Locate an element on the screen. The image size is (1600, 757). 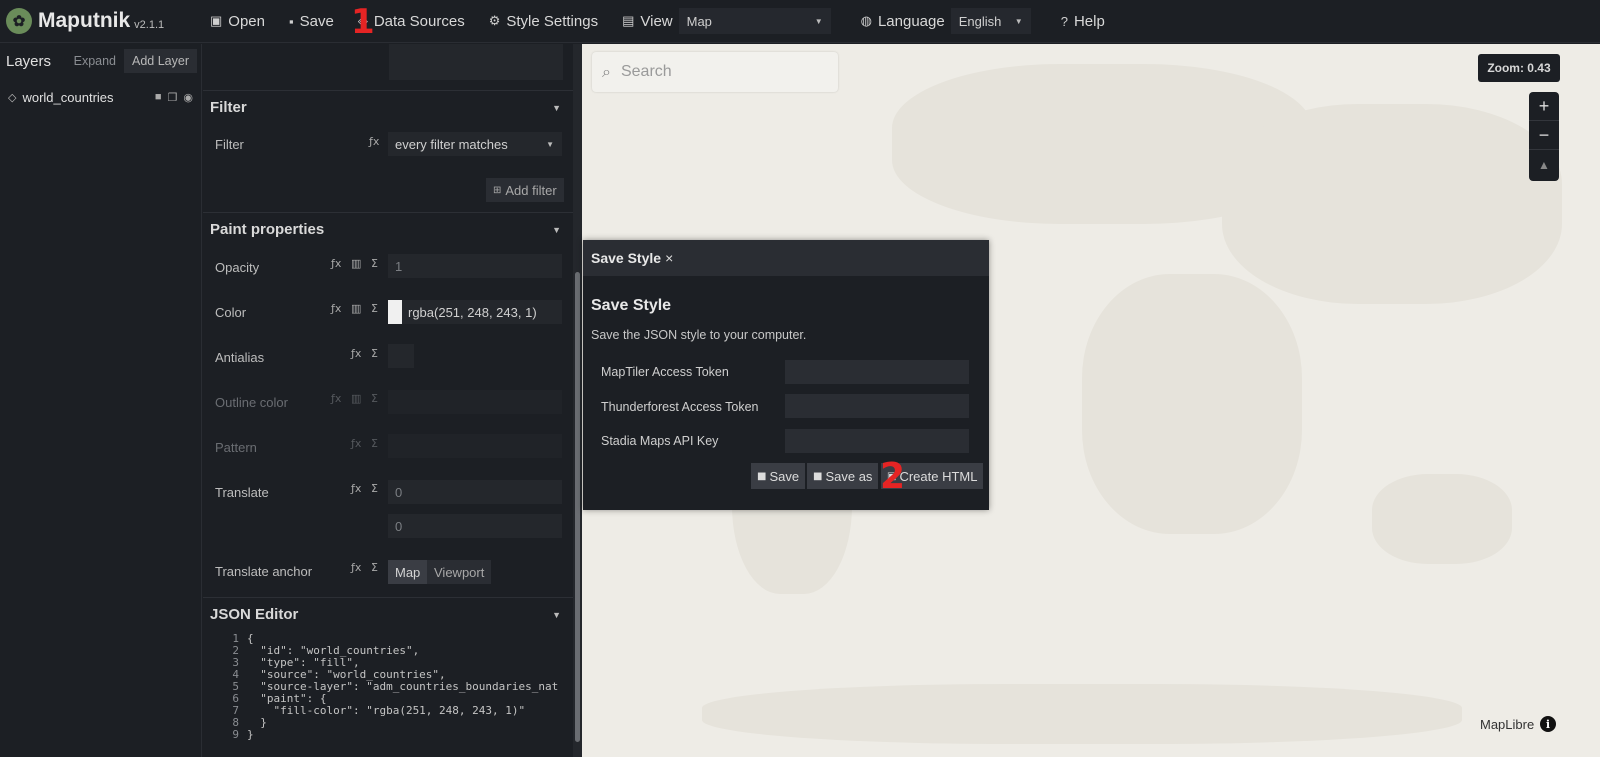
open-button: ▣ Open is located at coordinates (237, 21).